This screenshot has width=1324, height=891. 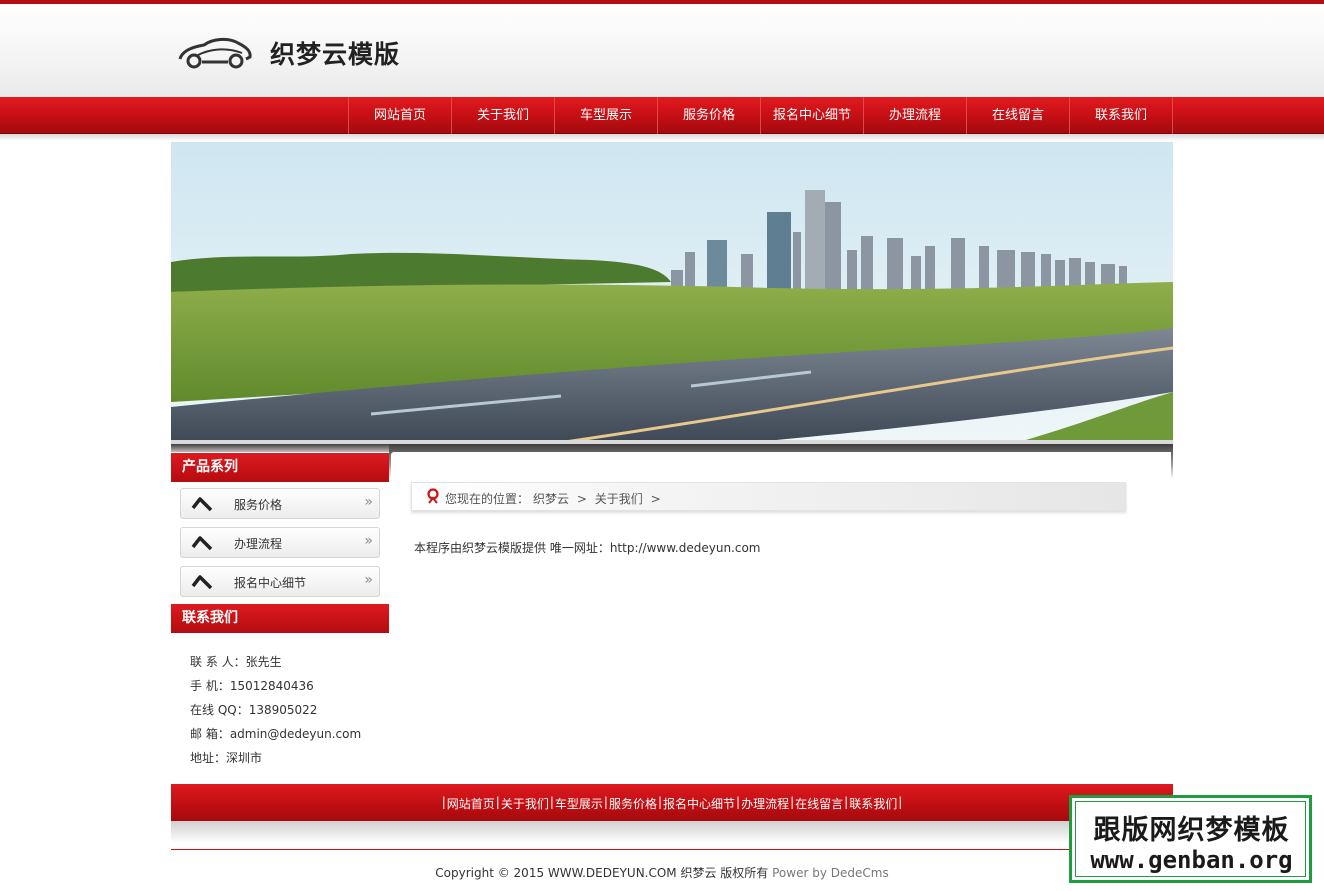 What do you see at coordinates (226, 758) in the screenshot?
I see `contact-address: 地址：深圳市` at bounding box center [226, 758].